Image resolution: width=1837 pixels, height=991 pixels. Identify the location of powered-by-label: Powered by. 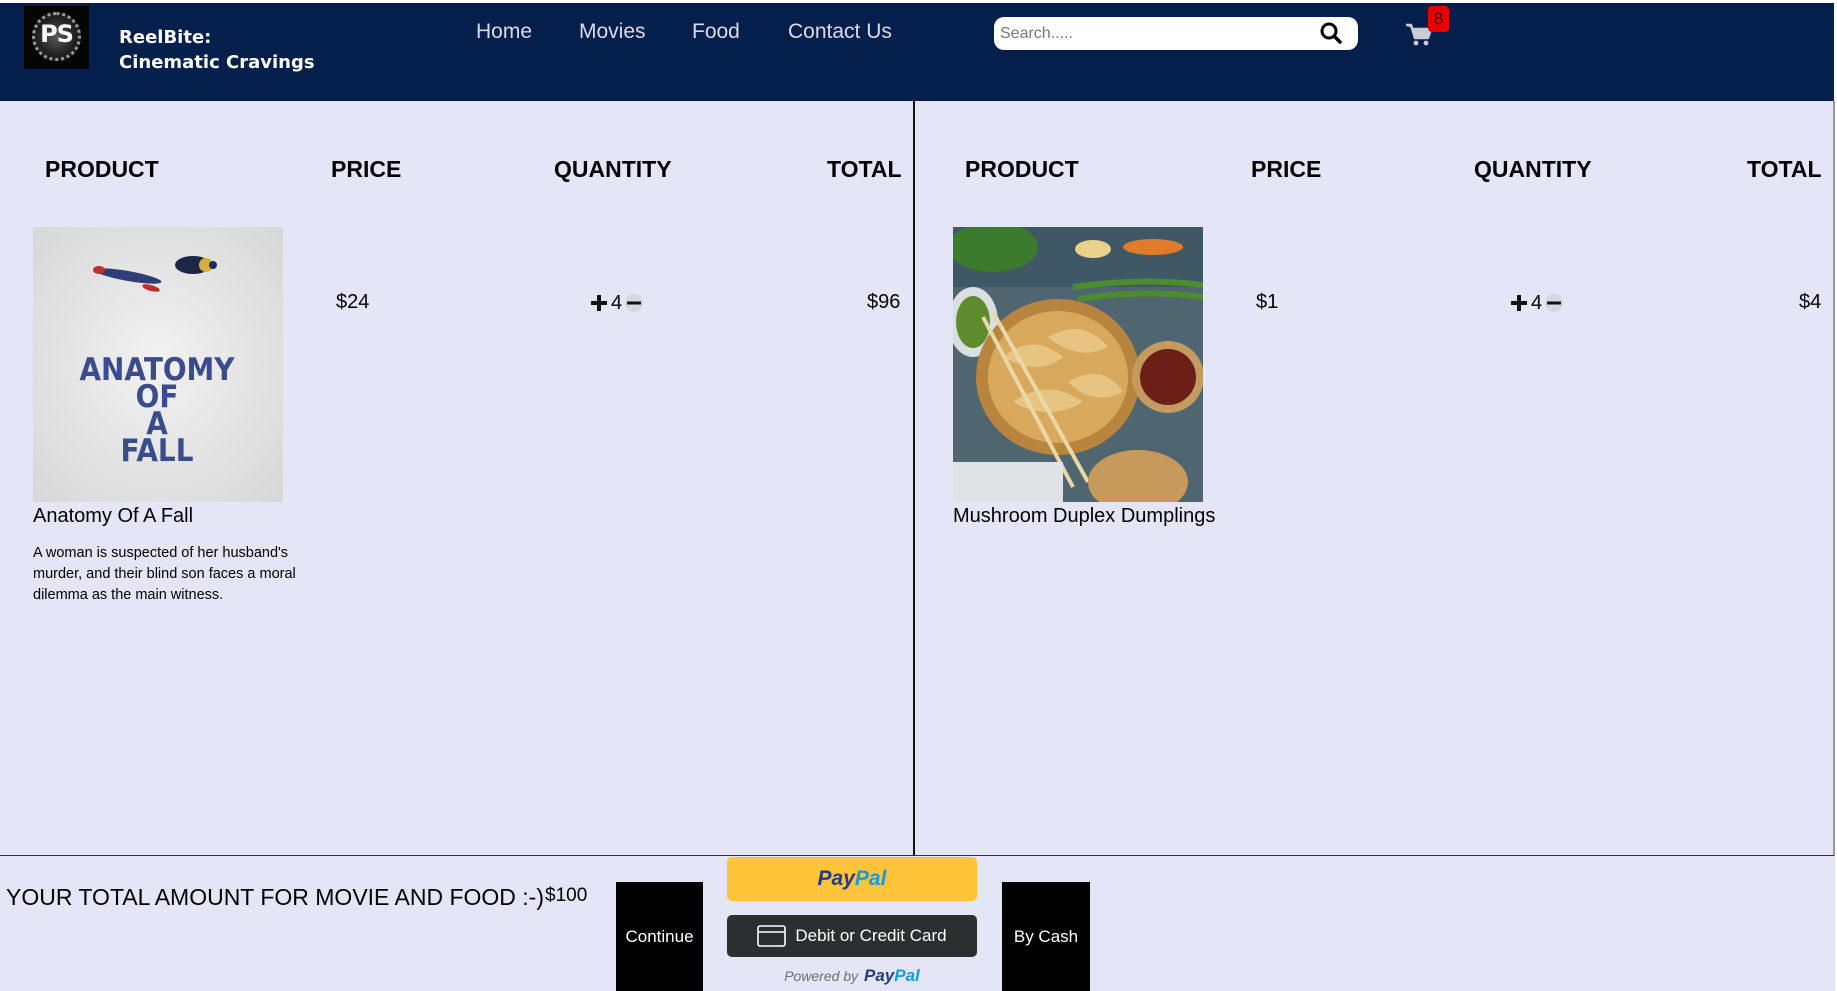
(821, 976).